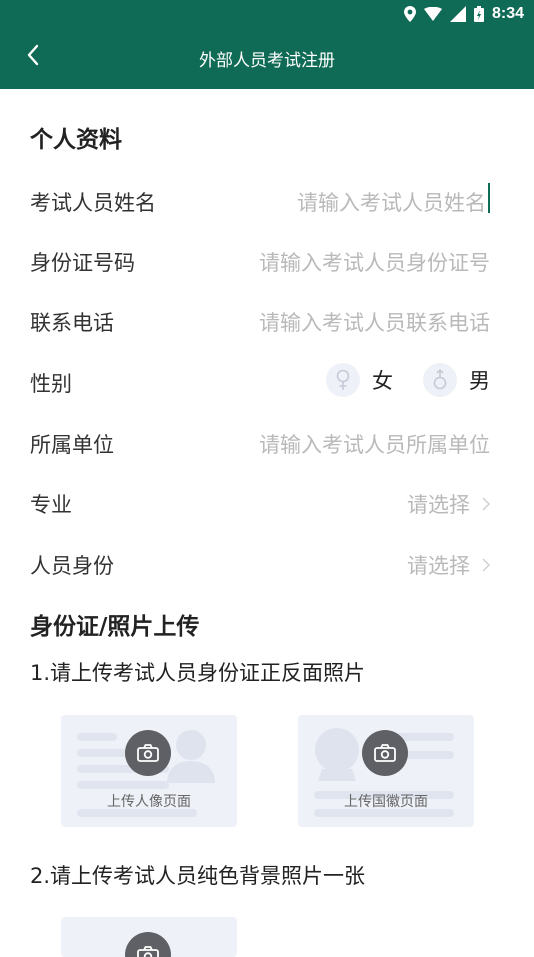 The width and height of the screenshot is (534, 957). Describe the element at coordinates (82, 263) in the screenshot. I see `id-label: 身份证号码` at that location.